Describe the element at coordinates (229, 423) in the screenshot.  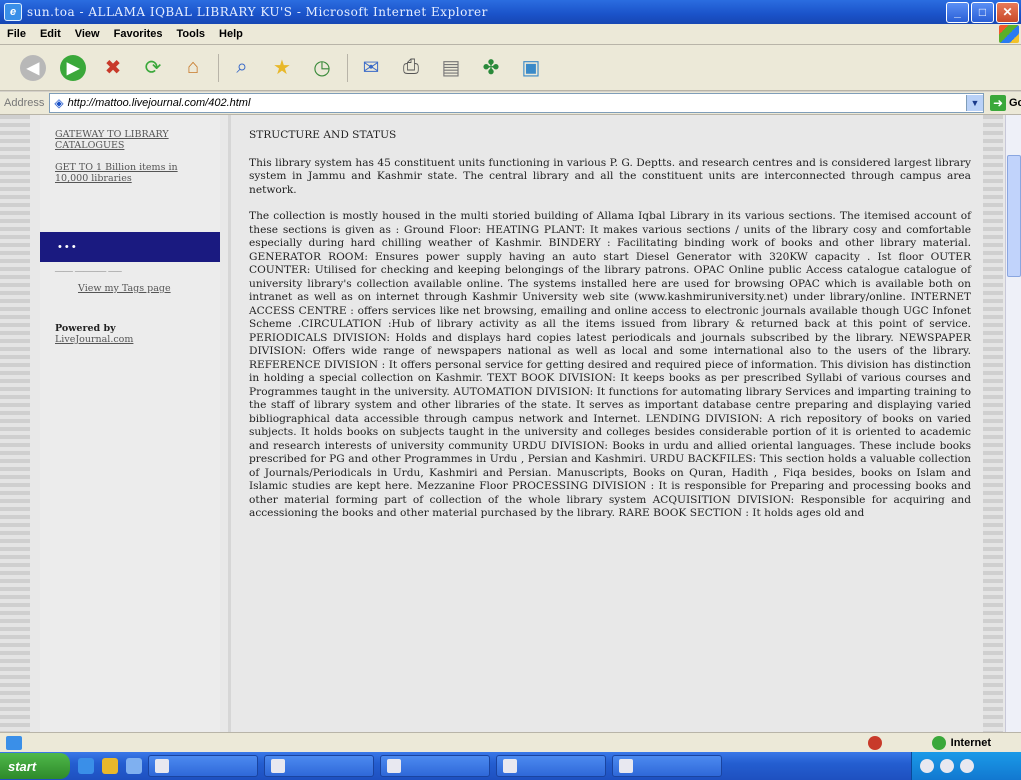
I see `column-divider` at that location.